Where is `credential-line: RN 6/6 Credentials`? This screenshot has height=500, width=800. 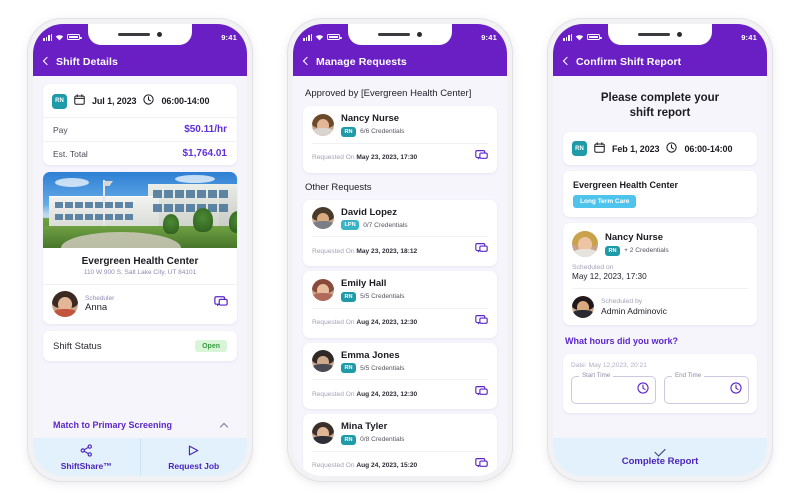 credential-line: RN 6/6 Credentials is located at coordinates (414, 131).